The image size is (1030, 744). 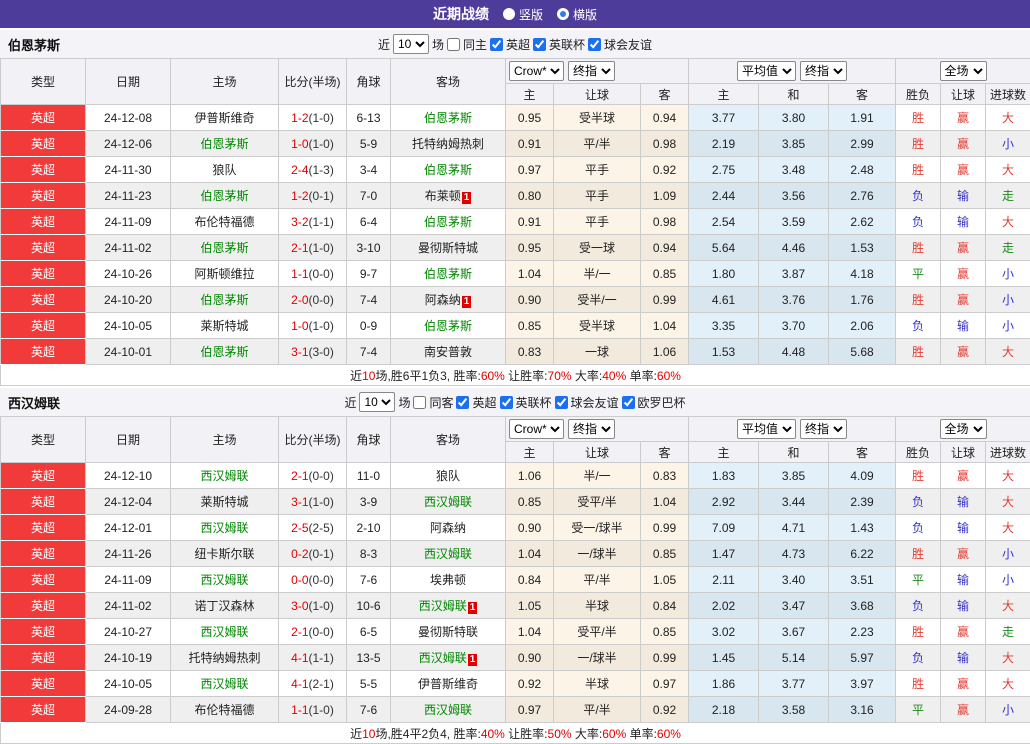 I want to click on away-team-name: 阿森纳, so click(x=443, y=300).